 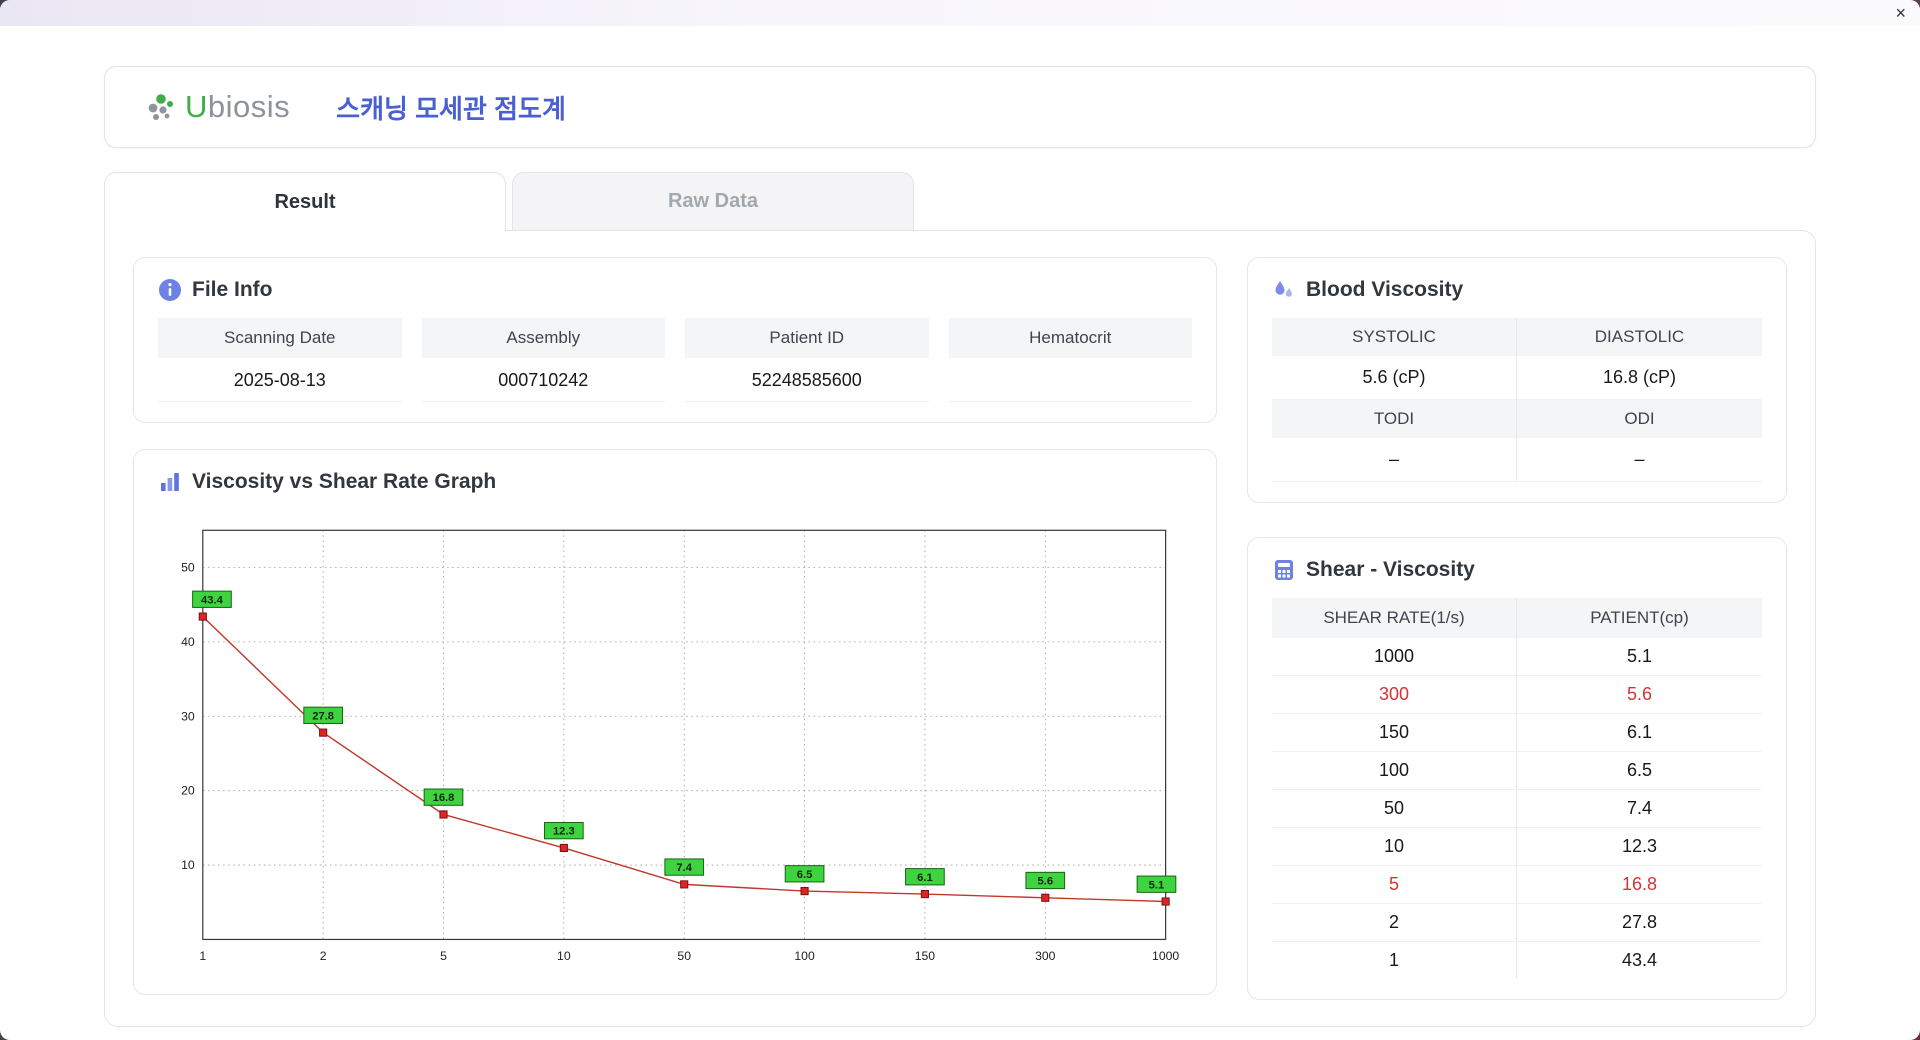 I want to click on shear-rate-cell: 10, so click(x=1394, y=846).